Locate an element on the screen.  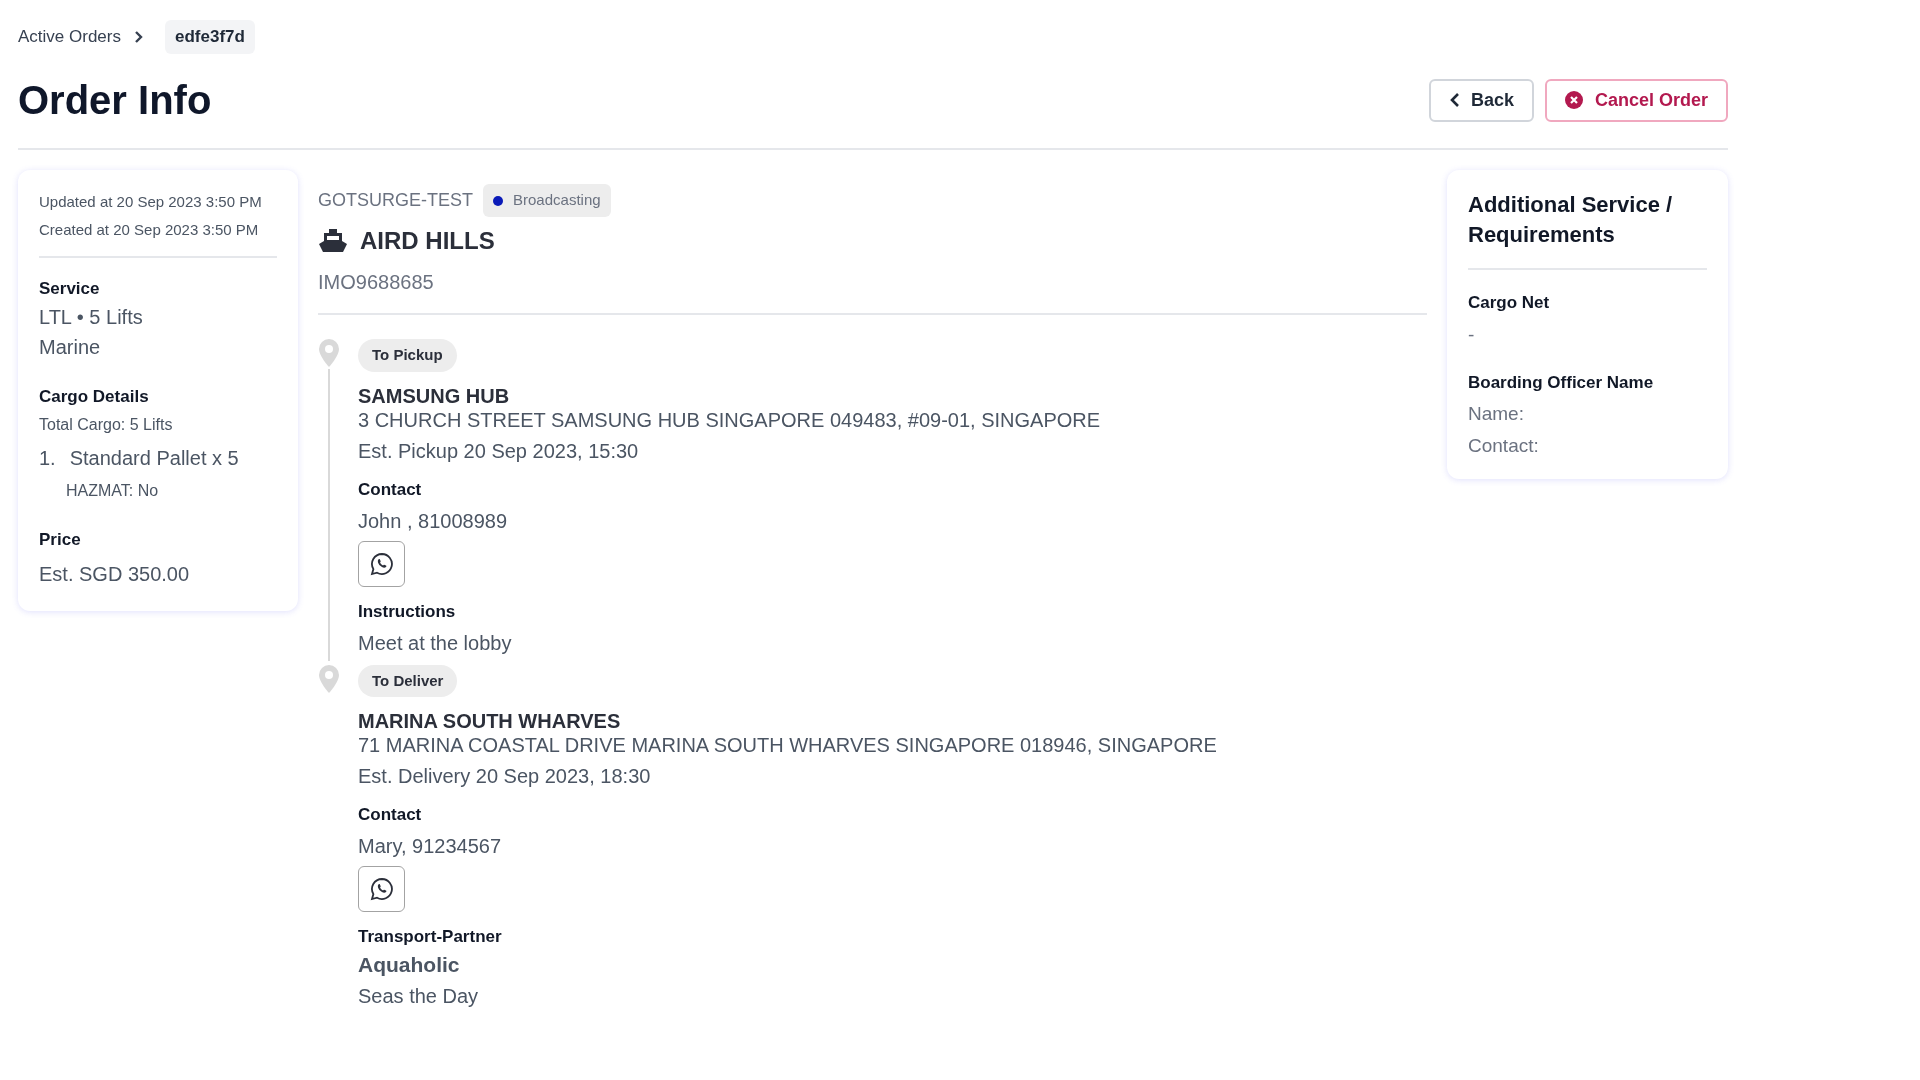
place-name: SAMSUNG HUB is located at coordinates (434, 395).